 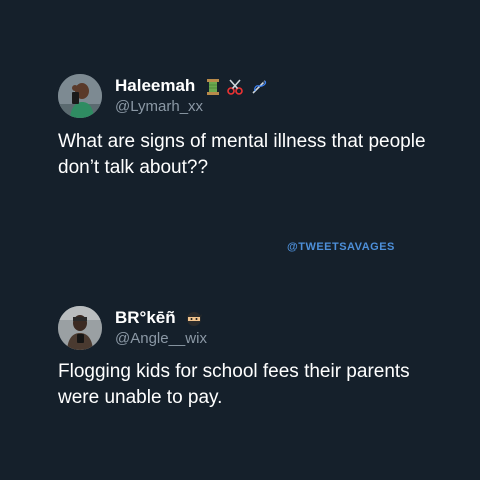 I want to click on display-name: Haleemah, so click(x=191, y=86).